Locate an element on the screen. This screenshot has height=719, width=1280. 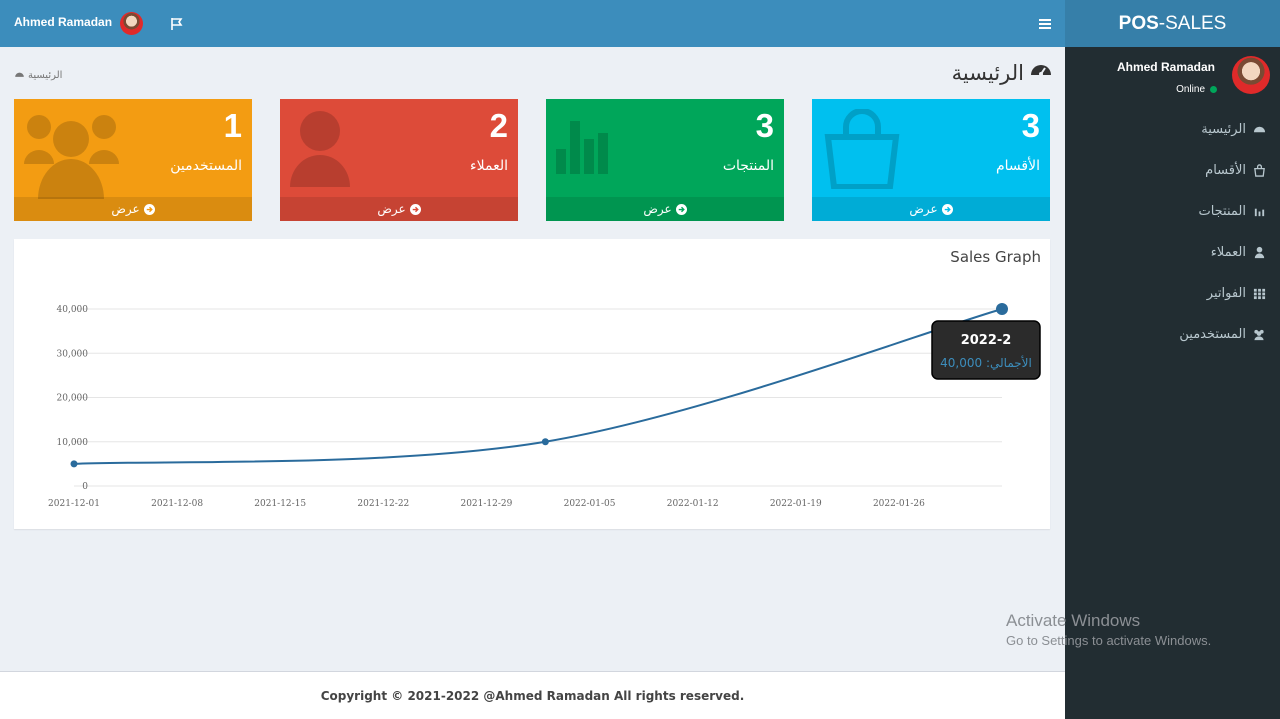
user-panel: Ahmed Ramadan Online is located at coordinates (1172, 76).